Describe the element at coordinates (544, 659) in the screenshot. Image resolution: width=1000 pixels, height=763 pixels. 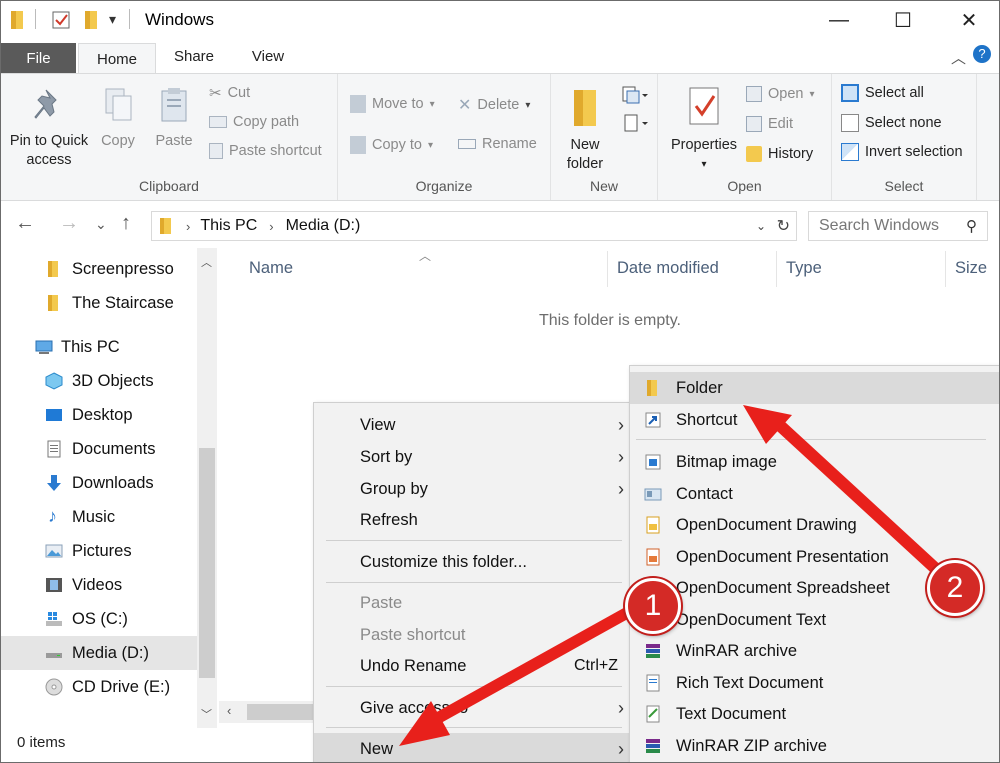
I see `arrow-1-shaft` at that location.